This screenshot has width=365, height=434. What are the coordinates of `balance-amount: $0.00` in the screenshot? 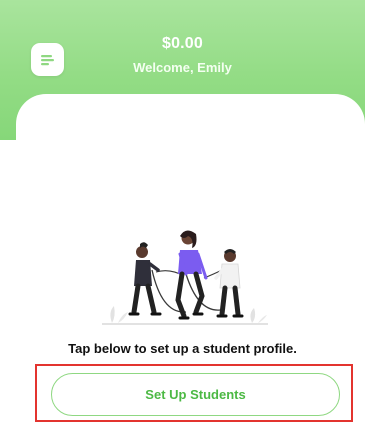 It's located at (182, 43).